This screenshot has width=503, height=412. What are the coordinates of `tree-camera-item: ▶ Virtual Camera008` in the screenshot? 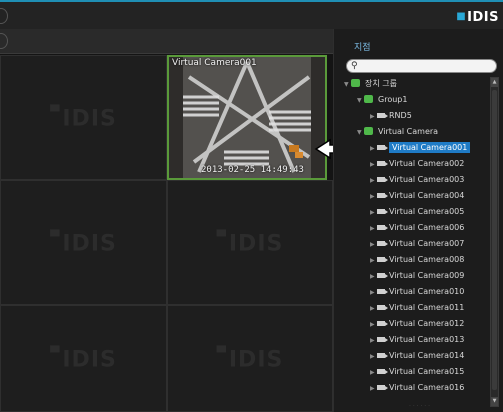 It's located at (414, 260).